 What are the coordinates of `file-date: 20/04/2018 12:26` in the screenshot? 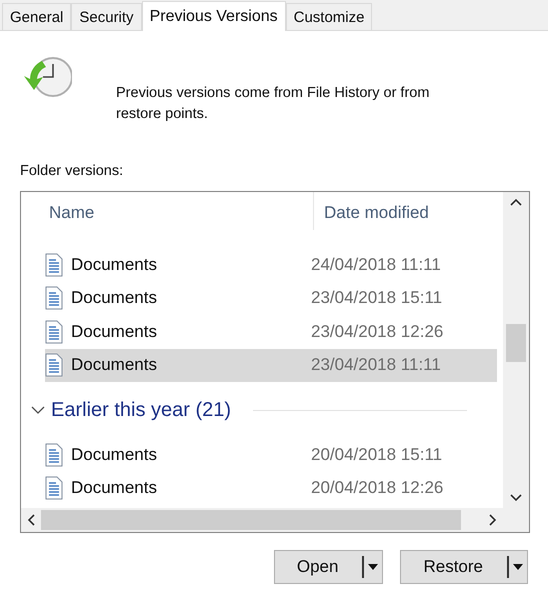 It's located at (377, 488).